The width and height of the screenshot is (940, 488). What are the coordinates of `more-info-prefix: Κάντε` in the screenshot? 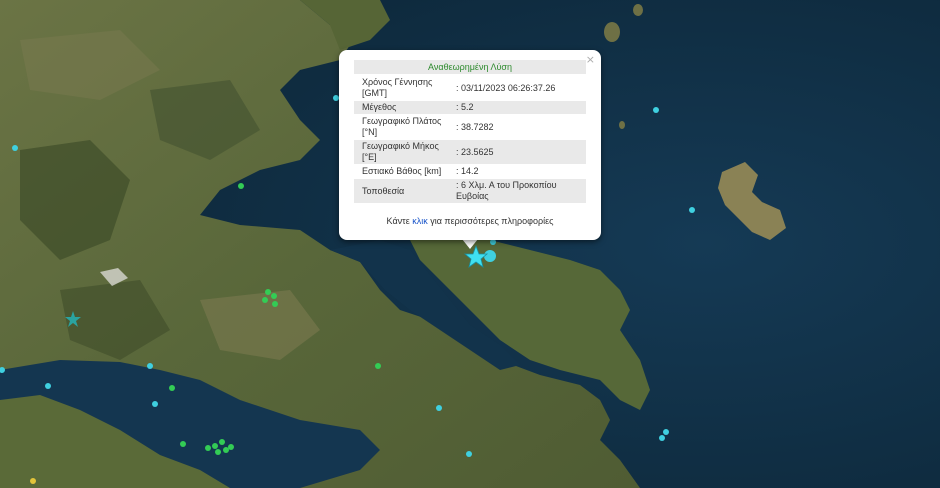 It's located at (399, 221).